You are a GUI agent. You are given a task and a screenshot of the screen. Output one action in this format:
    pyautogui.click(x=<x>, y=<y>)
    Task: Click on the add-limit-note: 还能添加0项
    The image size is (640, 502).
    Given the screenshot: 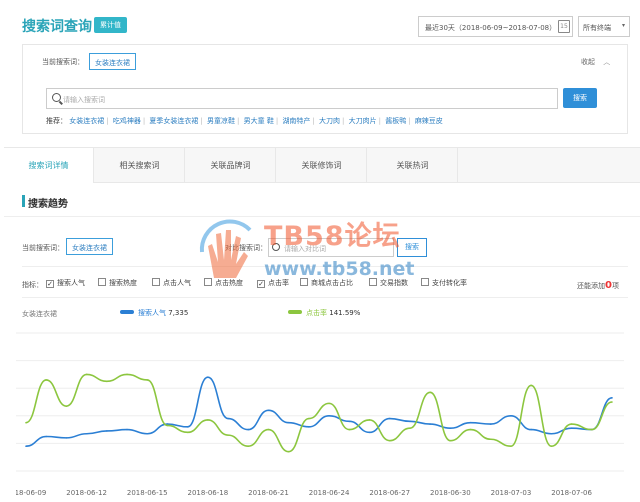 What is the action you would take?
    pyautogui.click(x=598, y=285)
    